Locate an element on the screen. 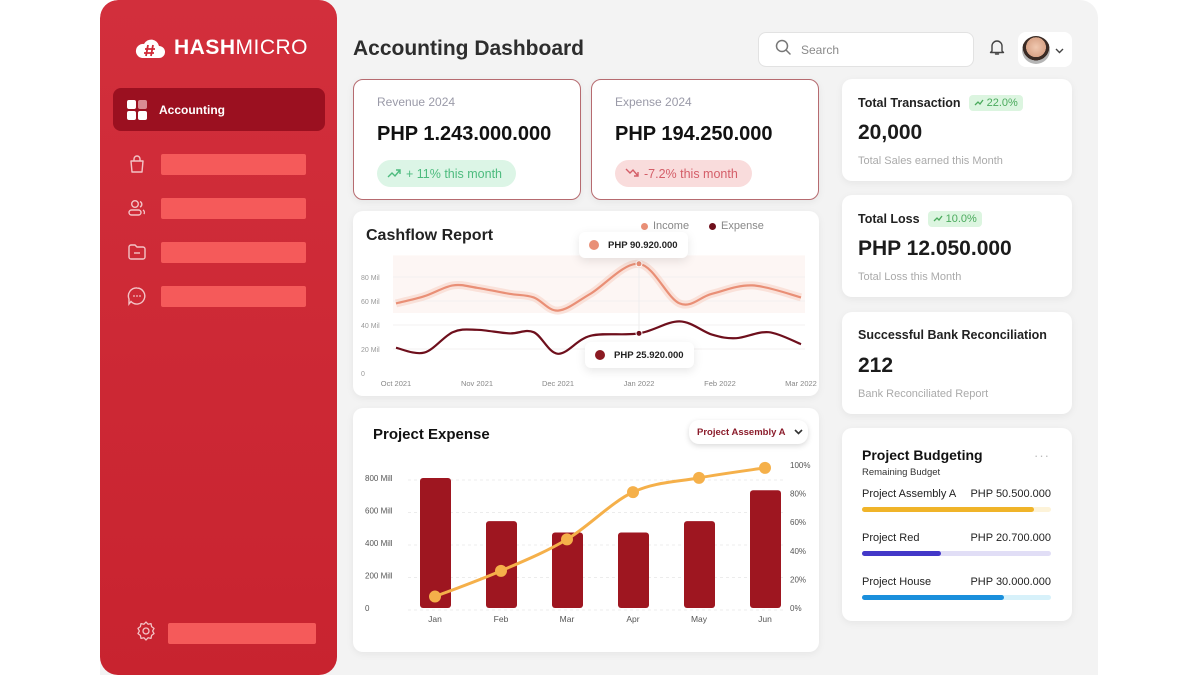 This screenshot has height=675, width=1200. budget-project-name: Project Assembly A is located at coordinates (909, 494).